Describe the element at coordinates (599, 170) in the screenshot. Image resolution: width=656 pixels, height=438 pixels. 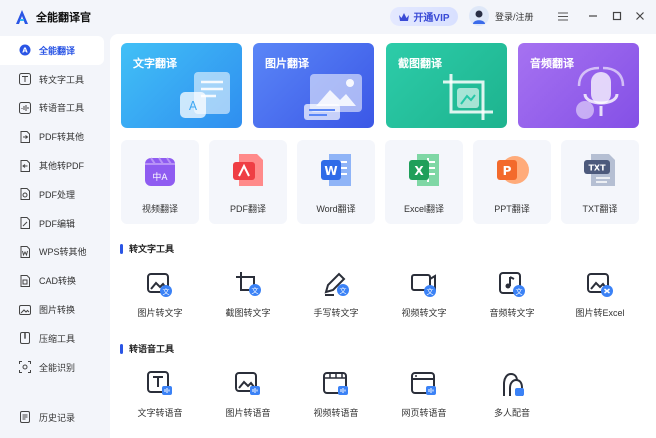
I see `txt-translate-icon: TXT` at that location.